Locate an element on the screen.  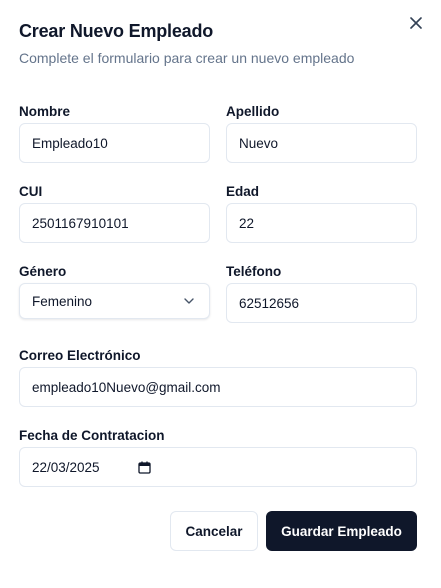
dialog-title: Crear Nuevo Empleado is located at coordinates (116, 31).